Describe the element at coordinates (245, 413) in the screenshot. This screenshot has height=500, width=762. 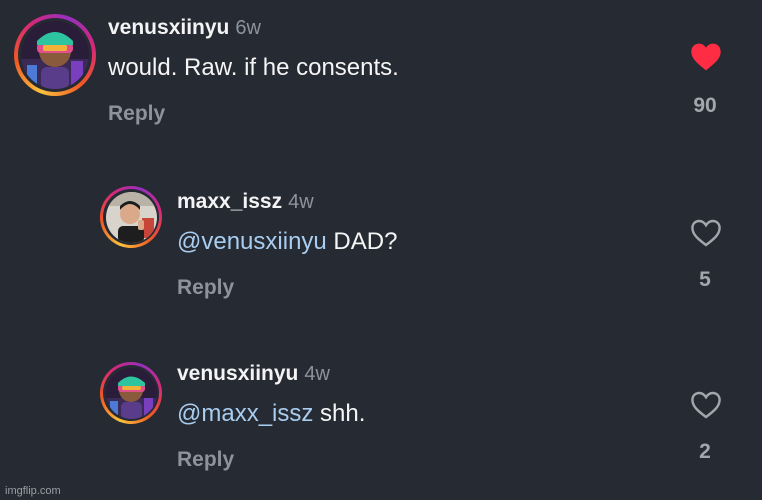
I see `mention-link: @maxx_issz` at that location.